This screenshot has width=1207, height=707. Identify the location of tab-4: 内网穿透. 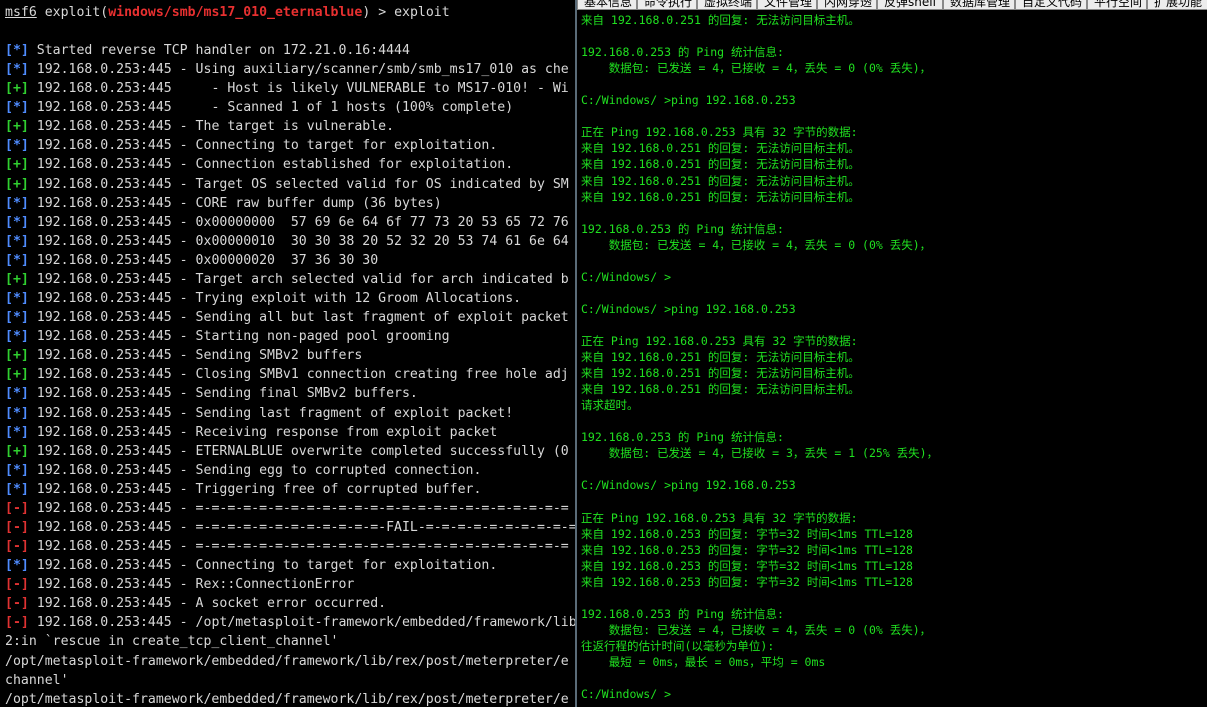
(847, 5).